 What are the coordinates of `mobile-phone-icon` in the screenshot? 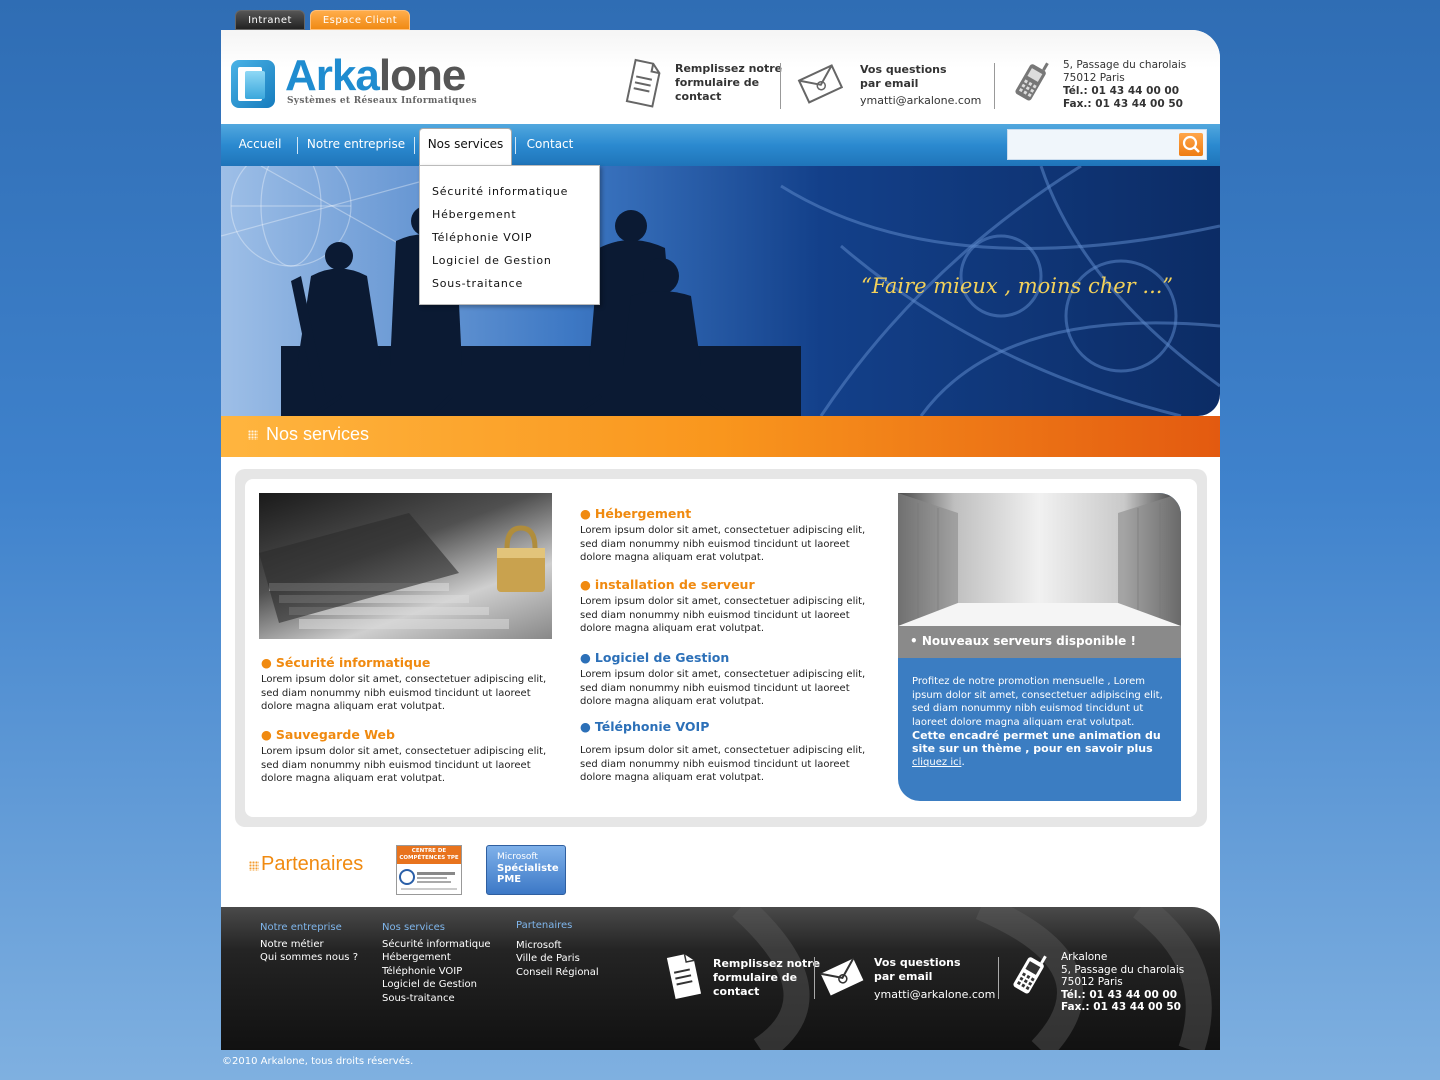 It's located at (1032, 81).